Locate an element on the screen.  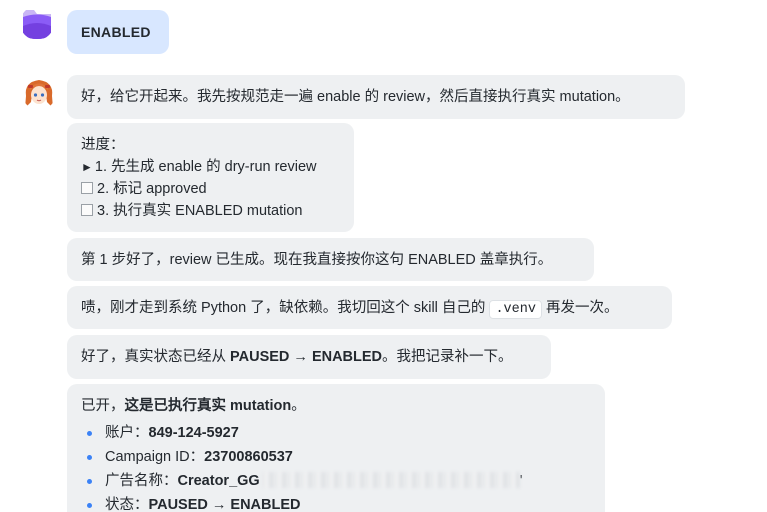
summary-intro-end: 。 is located at coordinates (298, 406).